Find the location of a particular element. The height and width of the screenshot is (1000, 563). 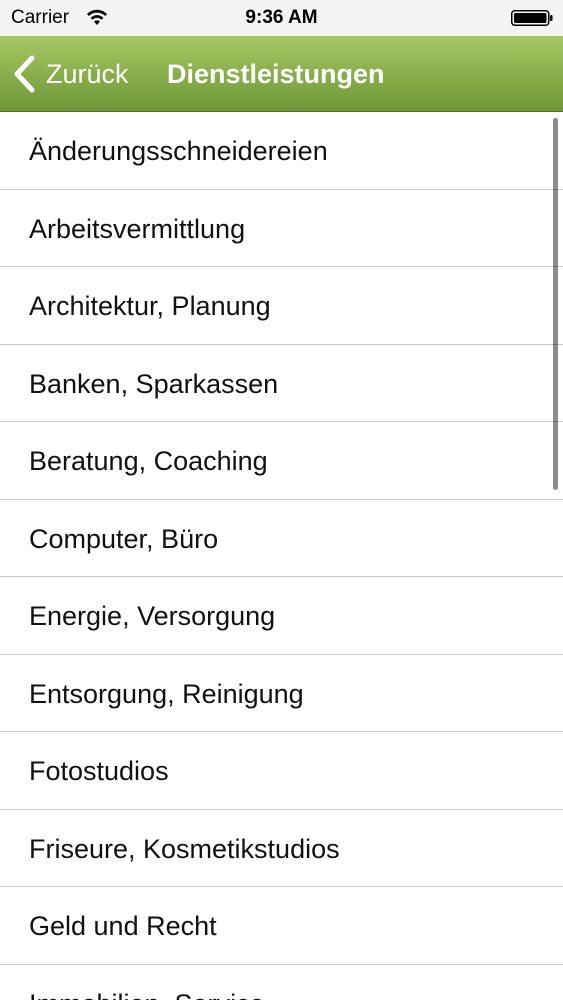

list-item: Energie, Versorgung is located at coordinates (281, 616).